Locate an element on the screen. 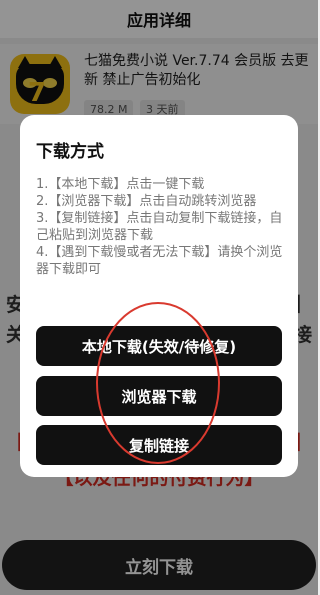 The width and height of the screenshot is (320, 595). copy-link-button: 复制链接 is located at coordinates (159, 445).